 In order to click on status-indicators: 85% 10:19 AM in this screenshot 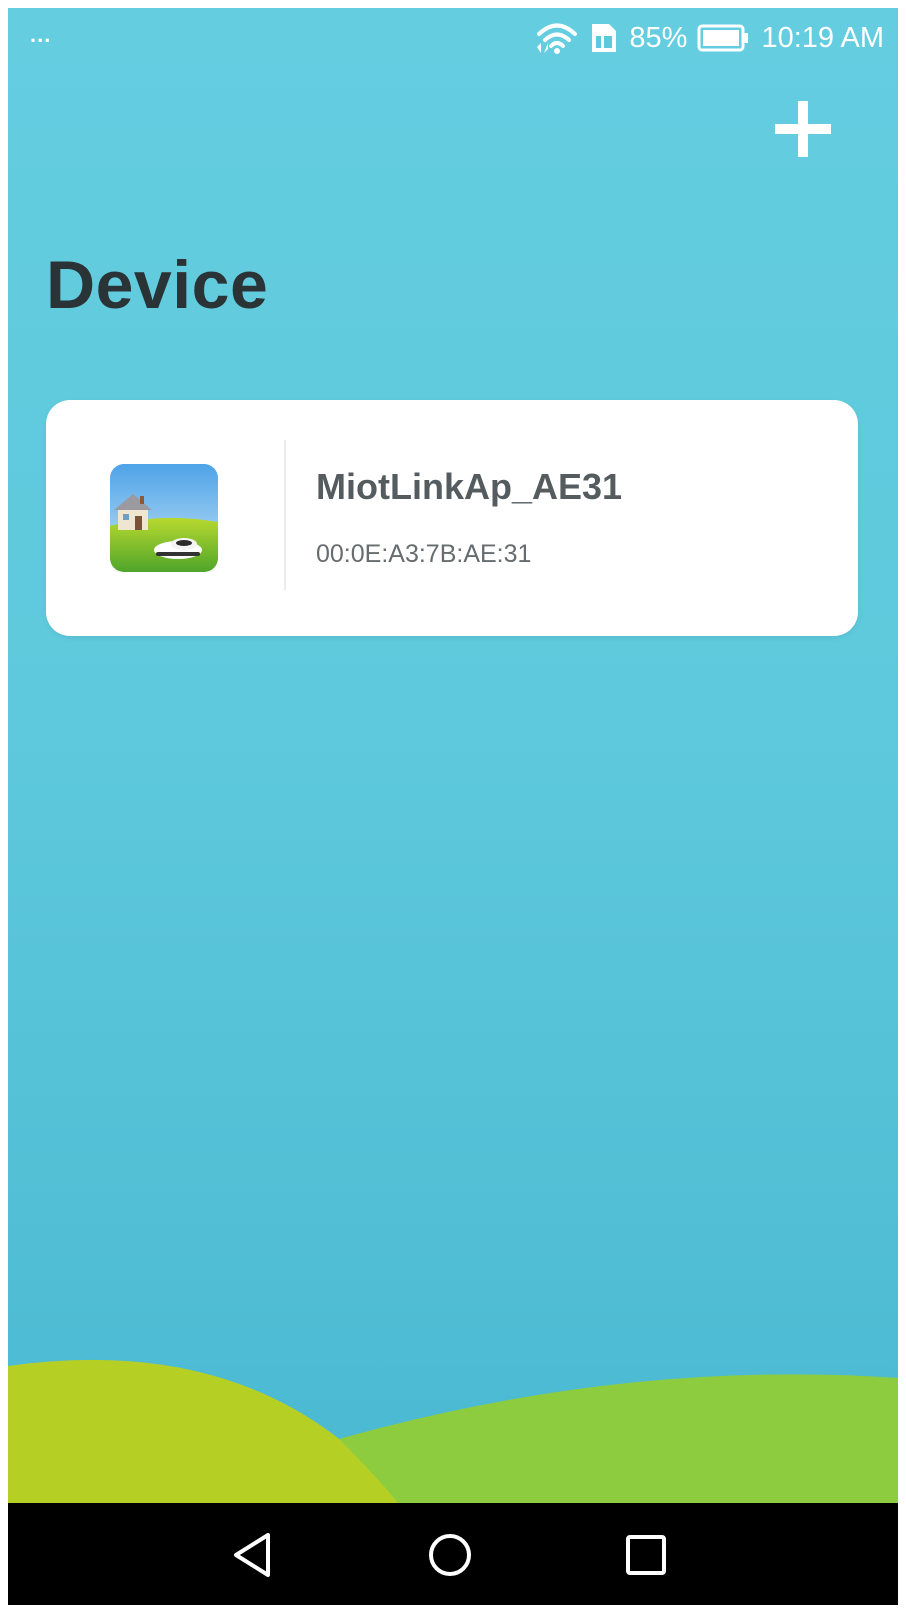, I will do `click(709, 38)`.